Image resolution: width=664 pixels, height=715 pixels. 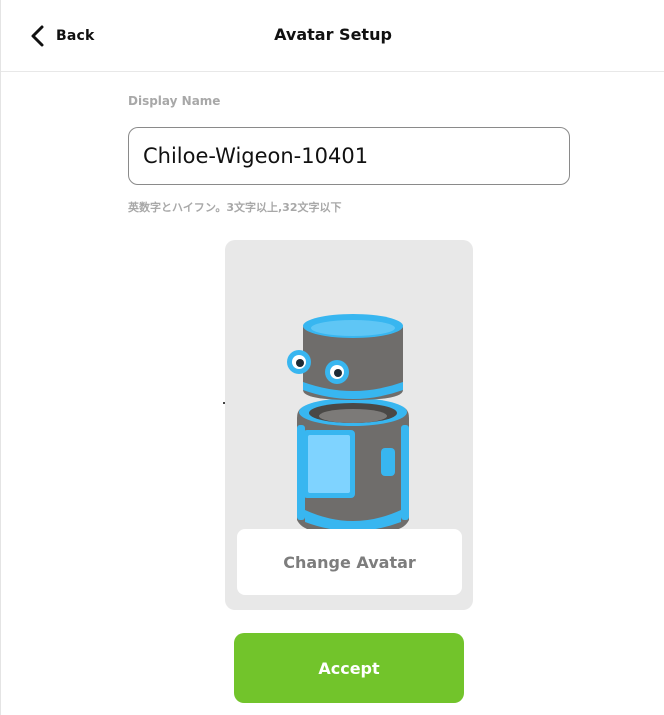 What do you see at coordinates (349, 562) in the screenshot?
I see `change-avatar-button: Change Avatar` at bounding box center [349, 562].